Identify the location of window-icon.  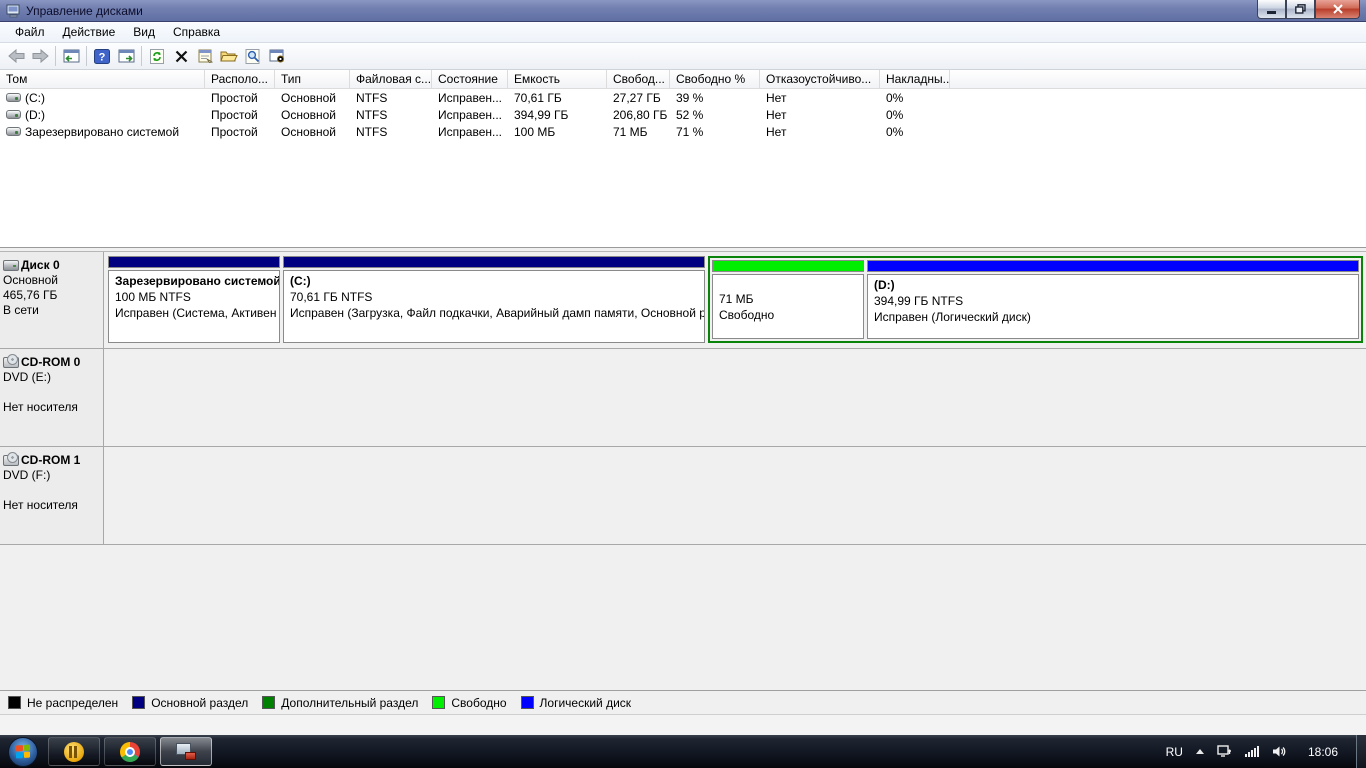
(13, 11).